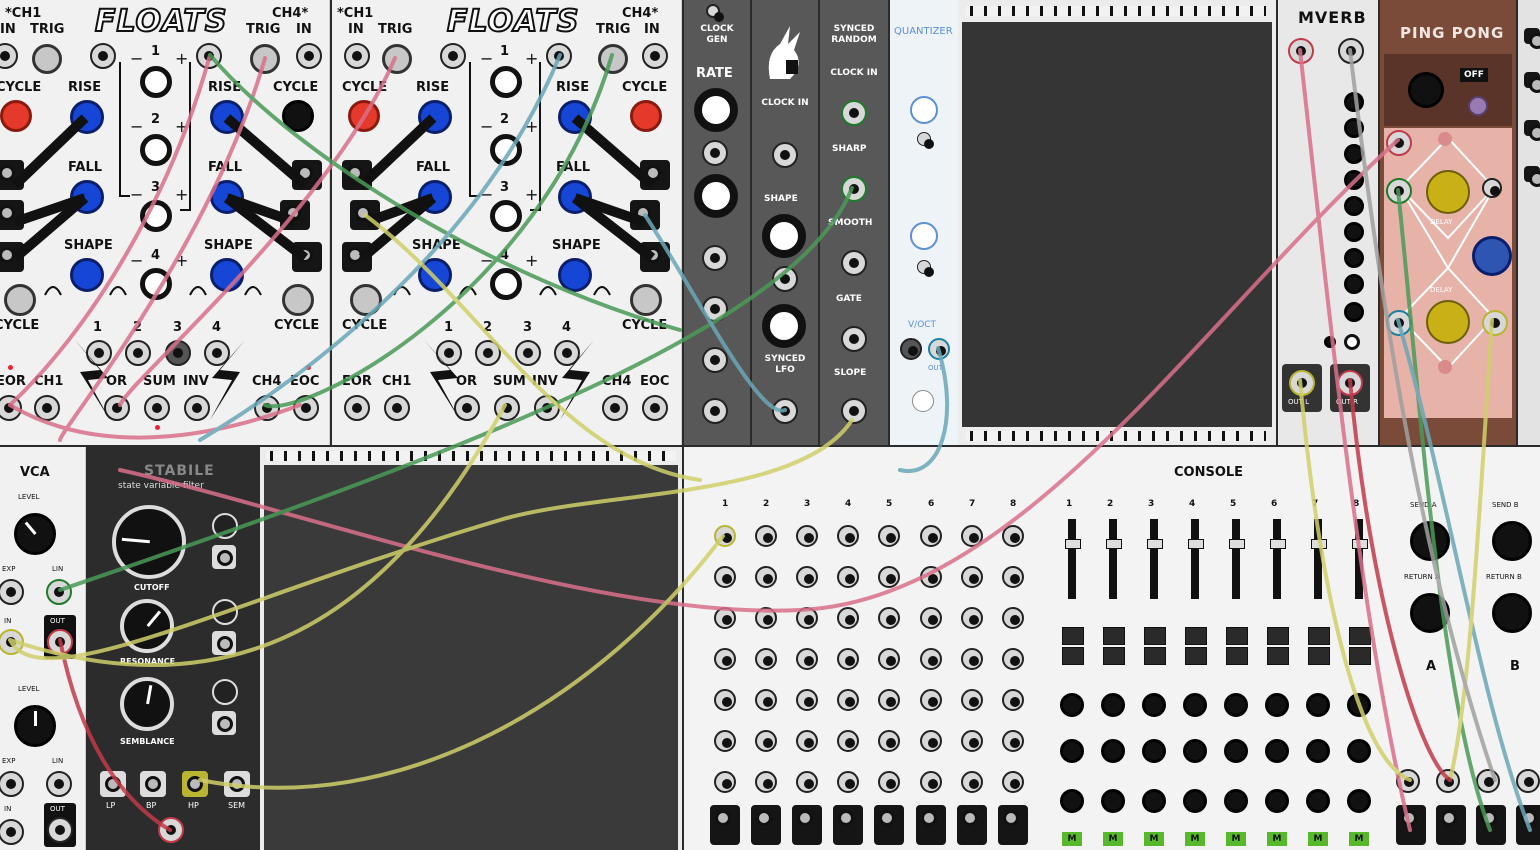  What do you see at coordinates (854, 263) in the screenshot?
I see `smooth-out-jack` at bounding box center [854, 263].